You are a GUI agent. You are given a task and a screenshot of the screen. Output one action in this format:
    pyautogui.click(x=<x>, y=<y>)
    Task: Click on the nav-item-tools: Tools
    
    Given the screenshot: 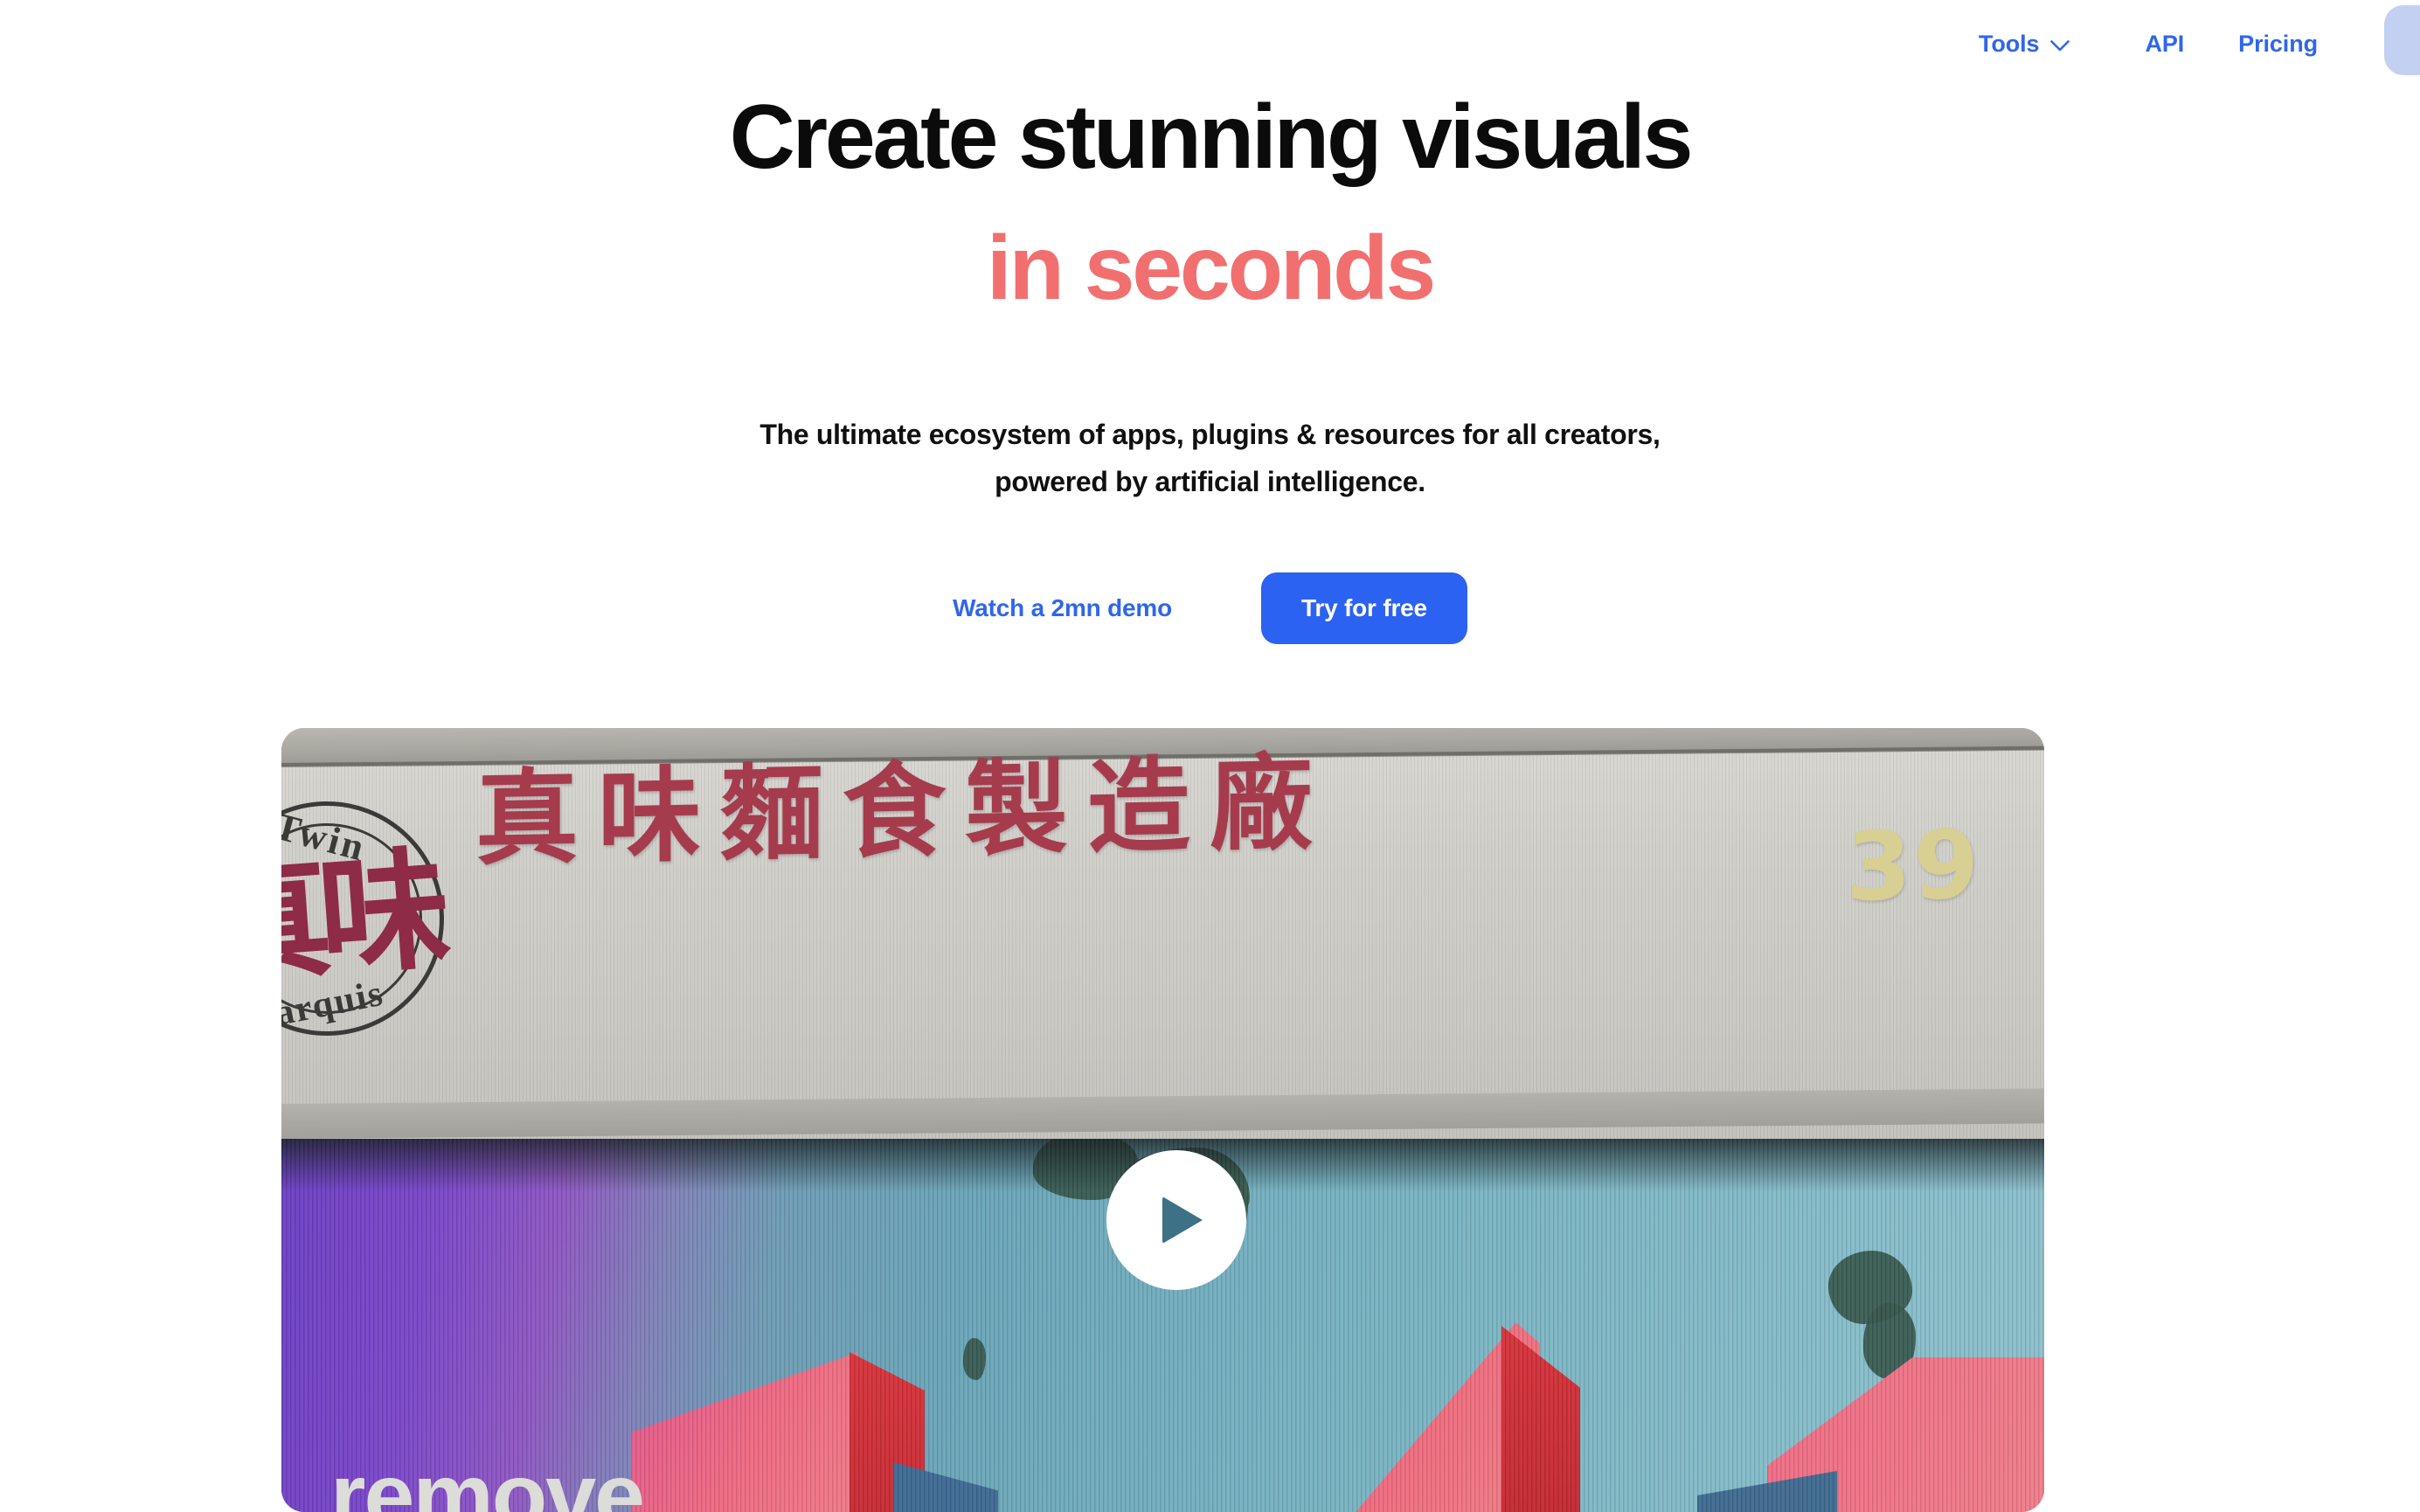 What is the action you would take?
    pyautogui.click(x=2025, y=44)
    